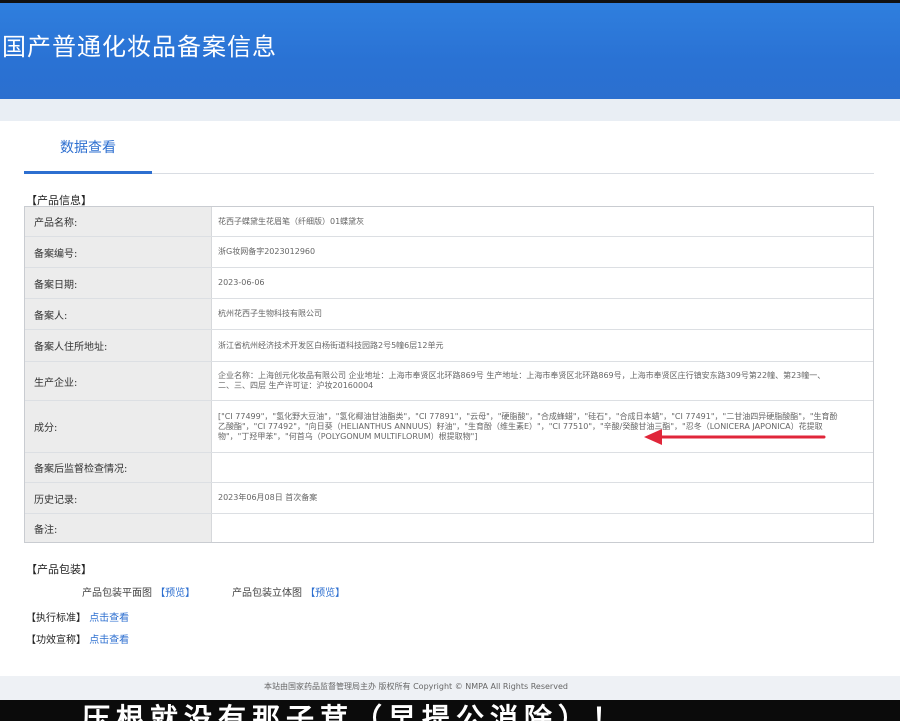 This screenshot has width=900, height=721. Describe the element at coordinates (450, 110) in the screenshot. I see `sub-bar` at that location.